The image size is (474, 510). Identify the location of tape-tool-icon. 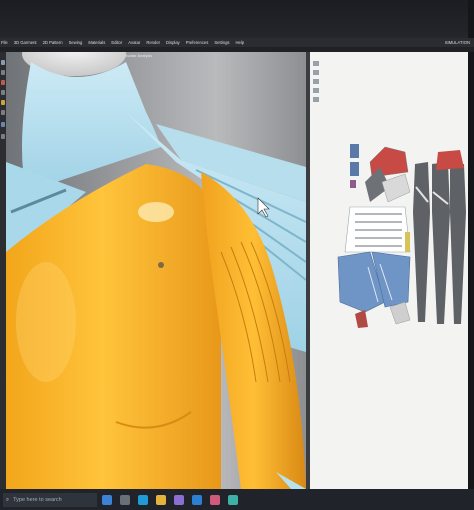
(3, 112).